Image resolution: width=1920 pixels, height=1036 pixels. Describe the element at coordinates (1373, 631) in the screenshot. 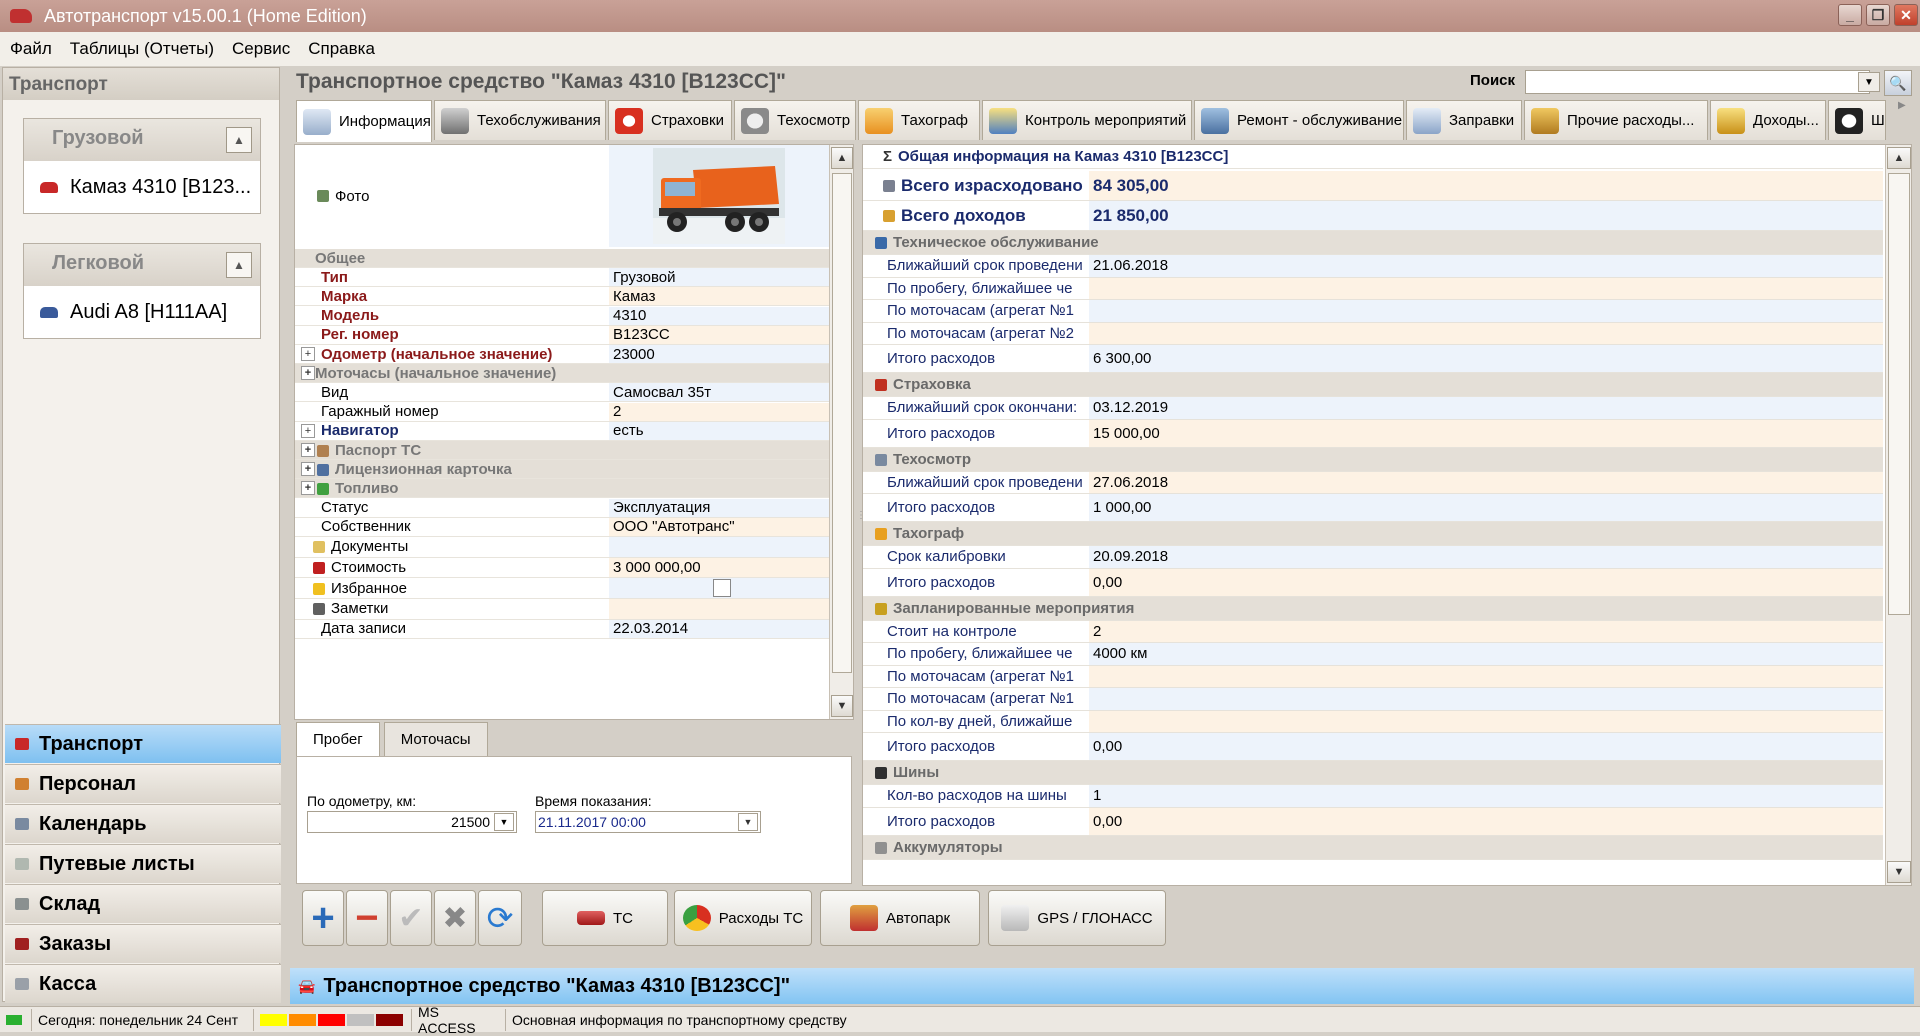

I see `summary-row: Стоит на контроле 2` at that location.